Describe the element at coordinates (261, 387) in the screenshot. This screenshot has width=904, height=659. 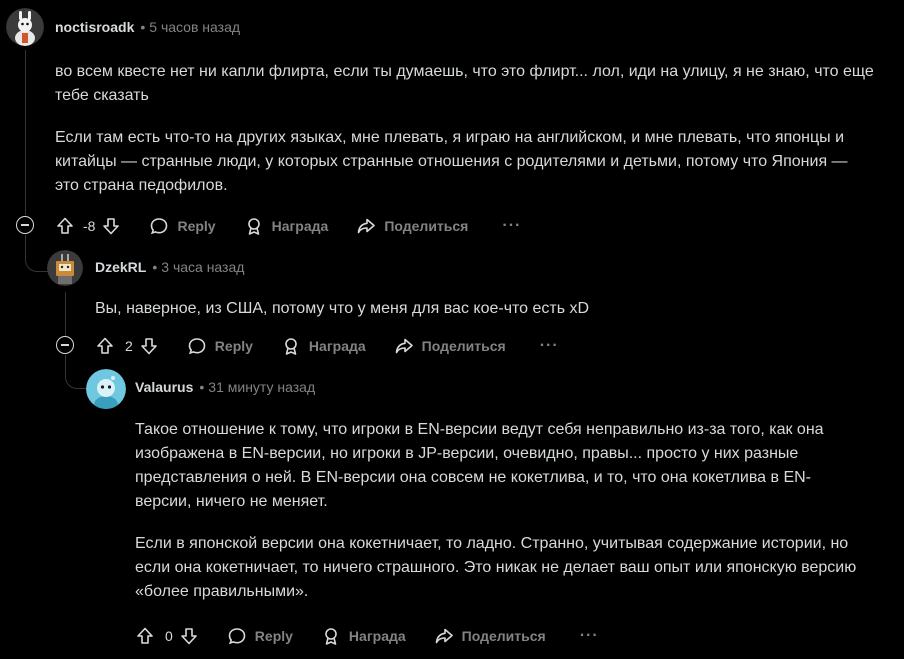
I see `timestamp: 31 минуту назад` at that location.